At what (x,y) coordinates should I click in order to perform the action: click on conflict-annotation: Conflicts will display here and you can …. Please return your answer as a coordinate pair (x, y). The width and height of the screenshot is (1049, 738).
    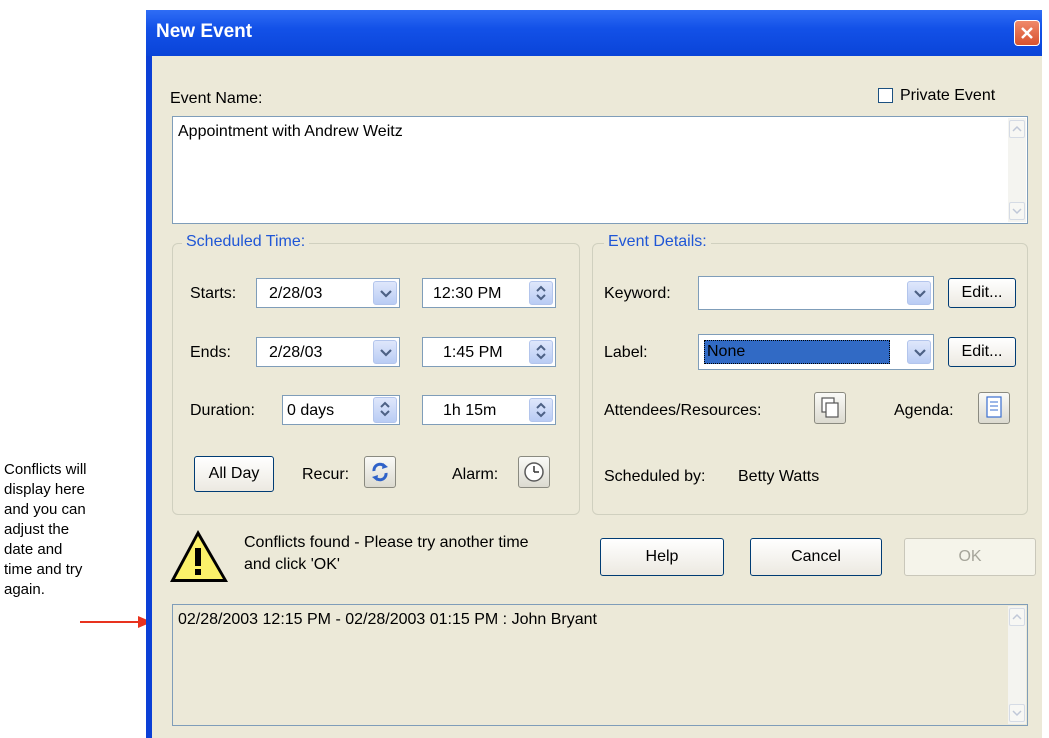
    Looking at the image, I should click on (74, 530).